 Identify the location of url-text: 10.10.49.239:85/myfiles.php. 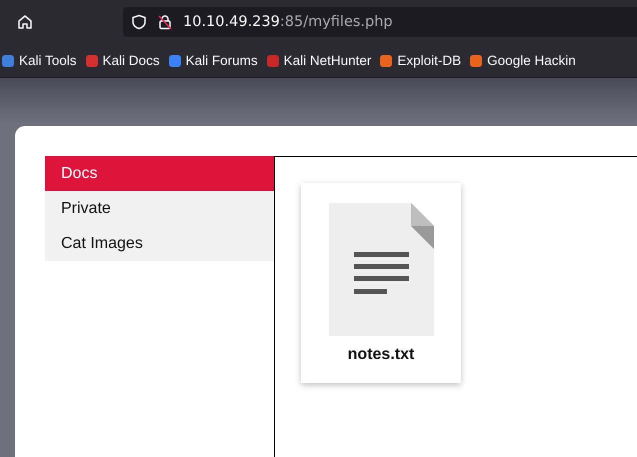
(288, 22).